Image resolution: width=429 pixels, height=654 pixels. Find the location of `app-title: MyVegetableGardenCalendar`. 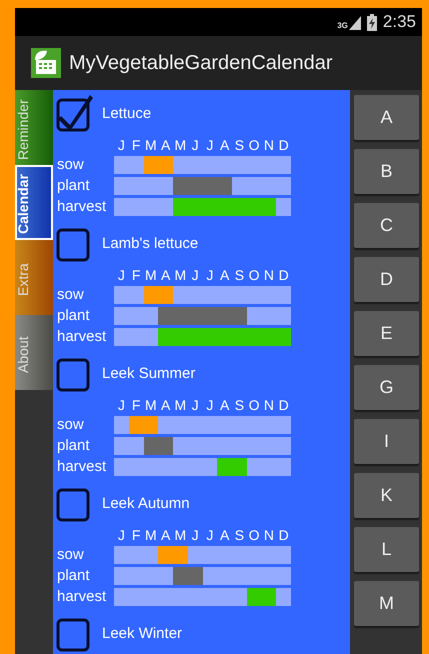

app-title: MyVegetableGardenCalendar is located at coordinates (201, 63).